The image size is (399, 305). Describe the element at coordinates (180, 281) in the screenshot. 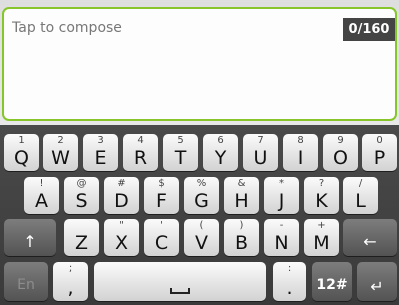

I see `space-bar-key` at that location.